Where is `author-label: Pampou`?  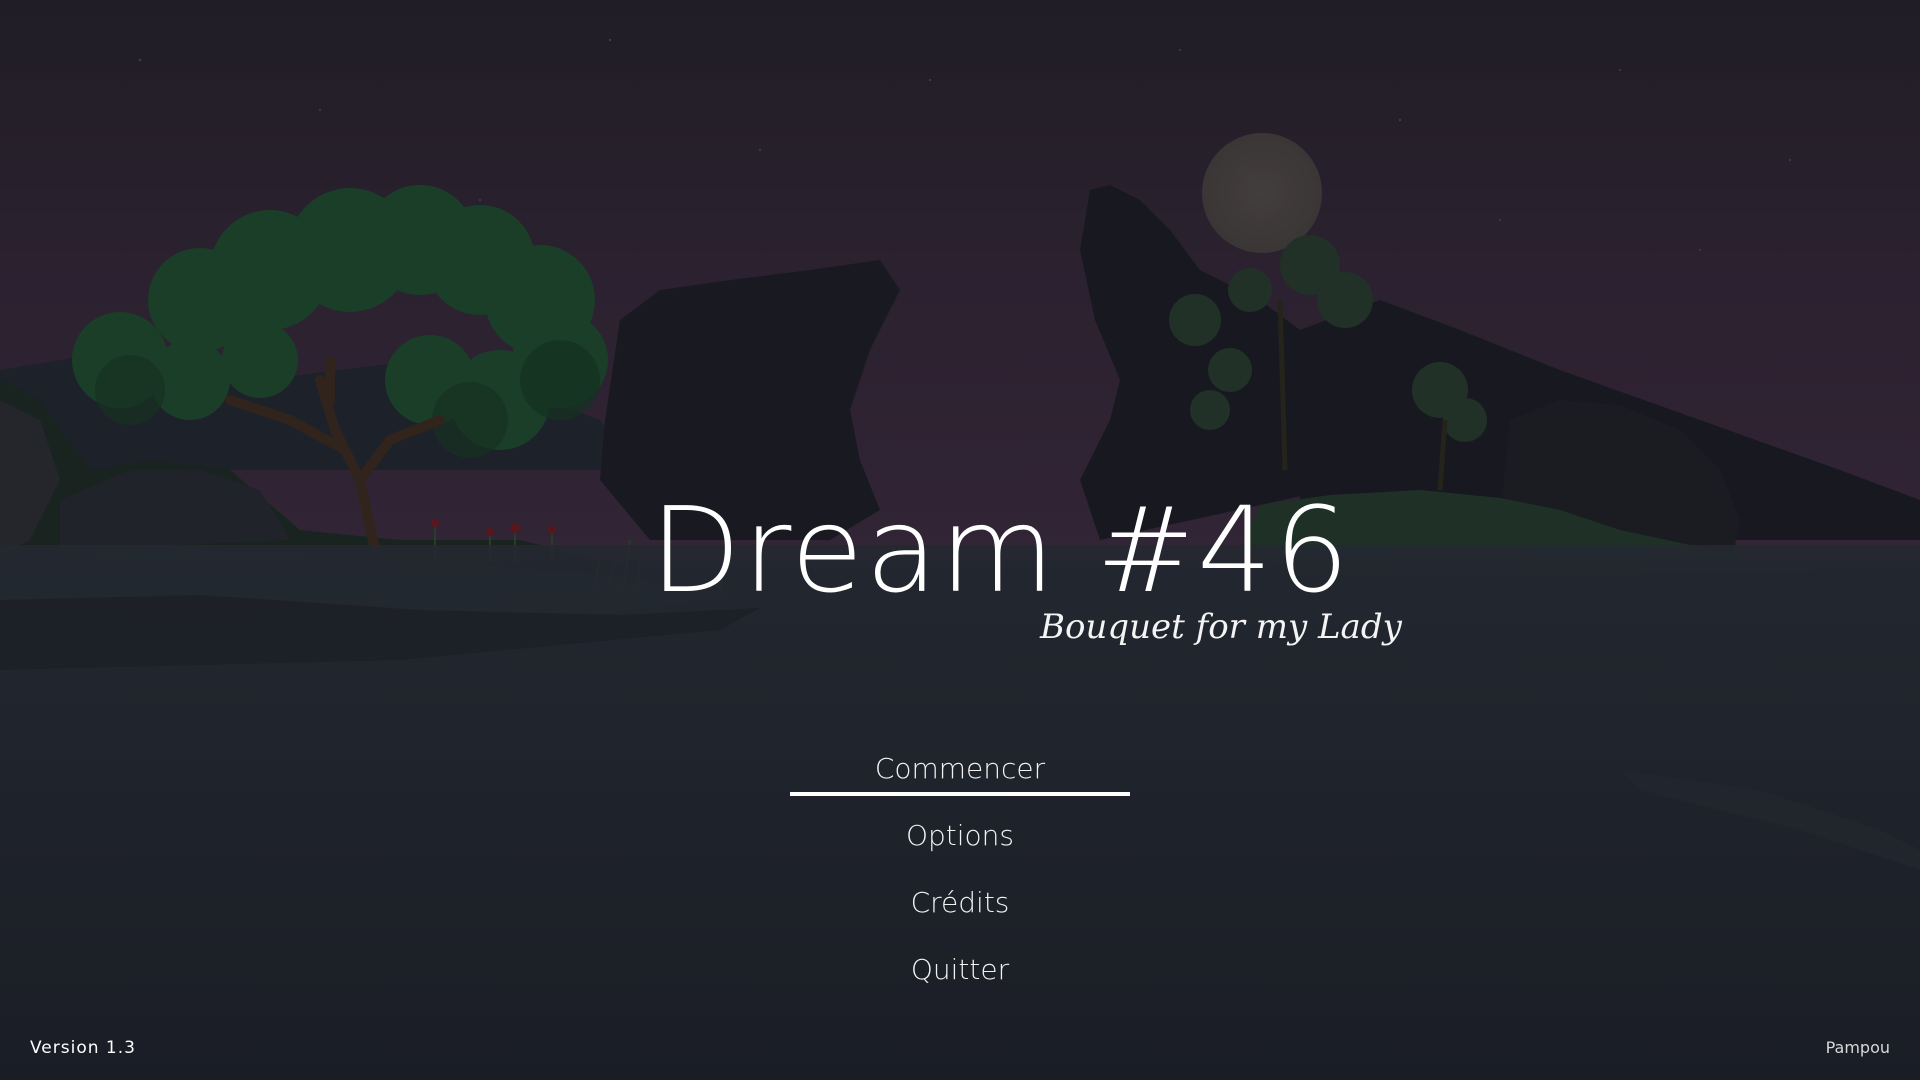 author-label: Pampou is located at coordinates (1857, 1047).